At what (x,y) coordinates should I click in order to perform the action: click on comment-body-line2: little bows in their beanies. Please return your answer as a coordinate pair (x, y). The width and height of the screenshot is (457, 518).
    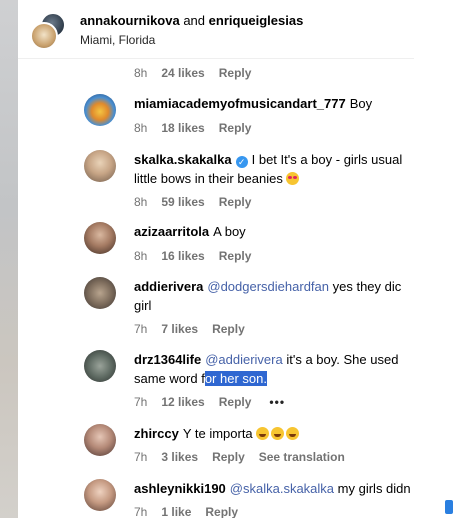
    Looking at the image, I should click on (208, 178).